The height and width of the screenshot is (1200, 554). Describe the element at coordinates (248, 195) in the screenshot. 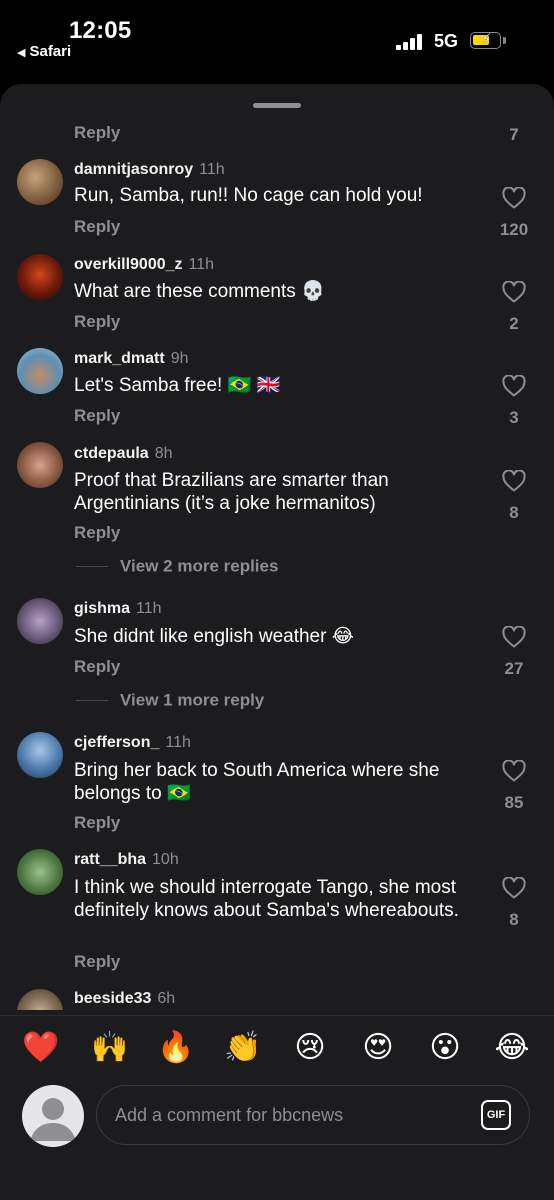

I see `comment-text: Run, Samba, run!! No cage can hold you!` at that location.